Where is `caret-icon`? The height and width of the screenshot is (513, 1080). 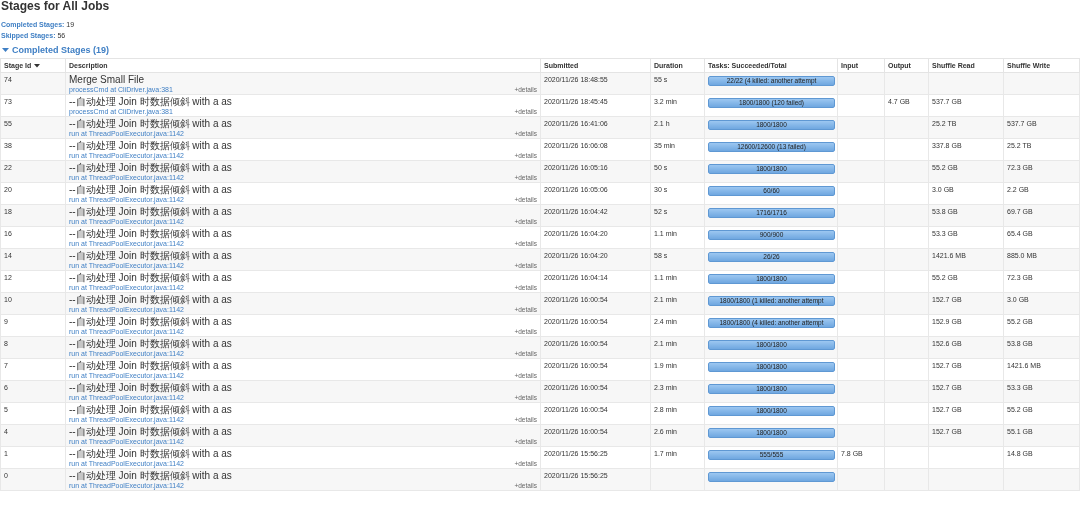 caret-icon is located at coordinates (5, 50).